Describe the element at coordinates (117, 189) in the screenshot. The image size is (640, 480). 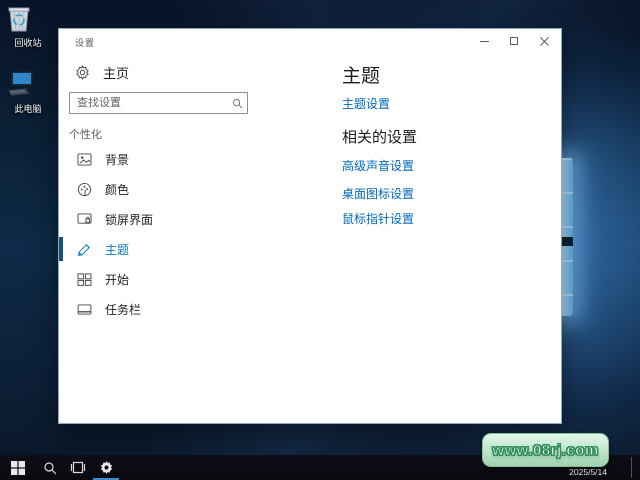
I see `sidebar-item-label: 颜色` at that location.